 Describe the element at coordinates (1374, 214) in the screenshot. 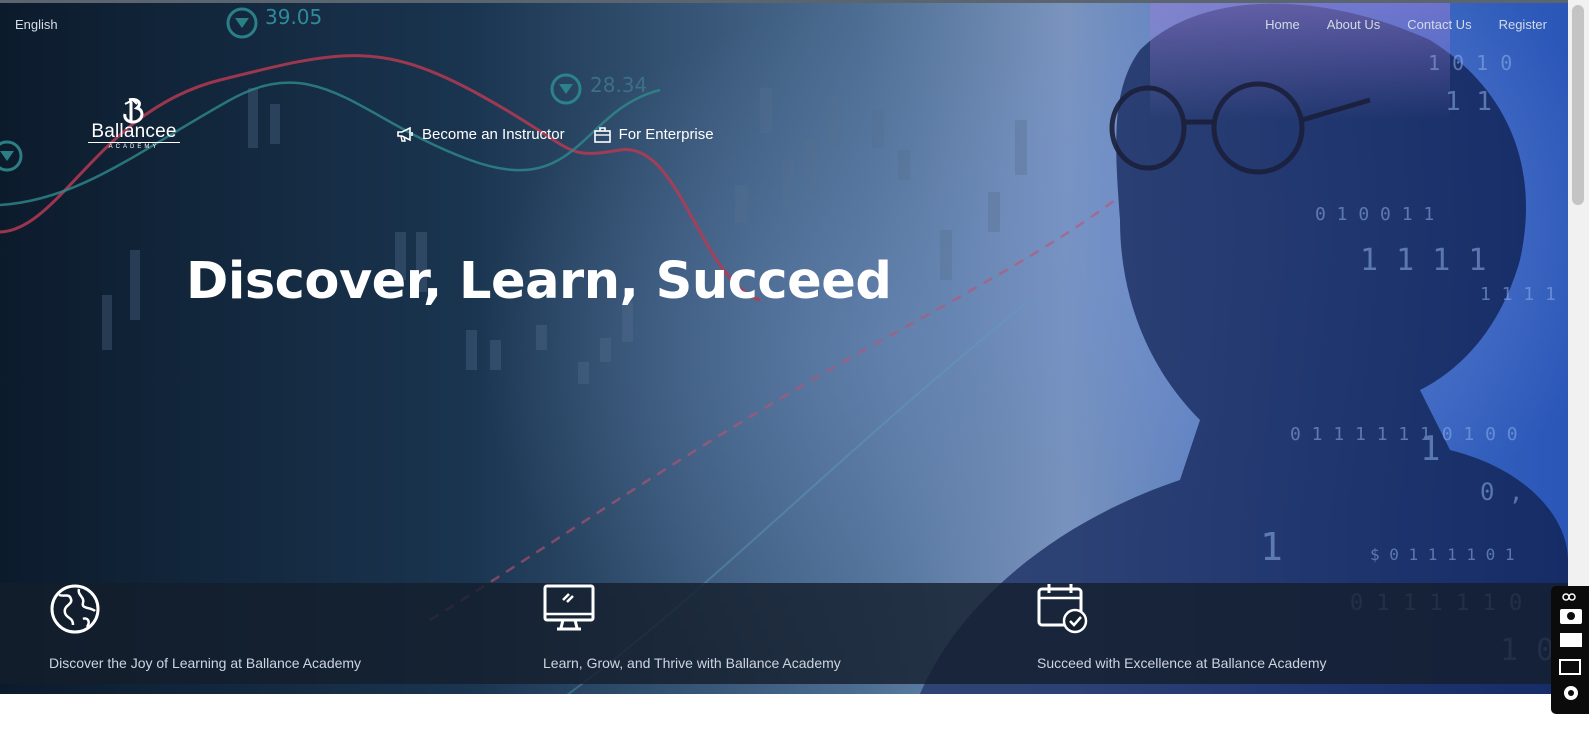

I see `svg-text: 0 1 0 0 1 1` at that location.